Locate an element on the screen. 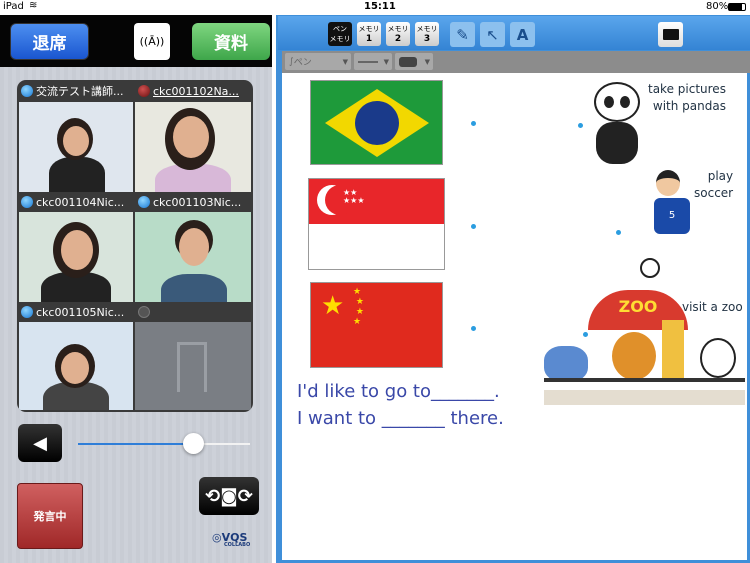  caption-zoo: visit a zoo is located at coordinates (712, 307).